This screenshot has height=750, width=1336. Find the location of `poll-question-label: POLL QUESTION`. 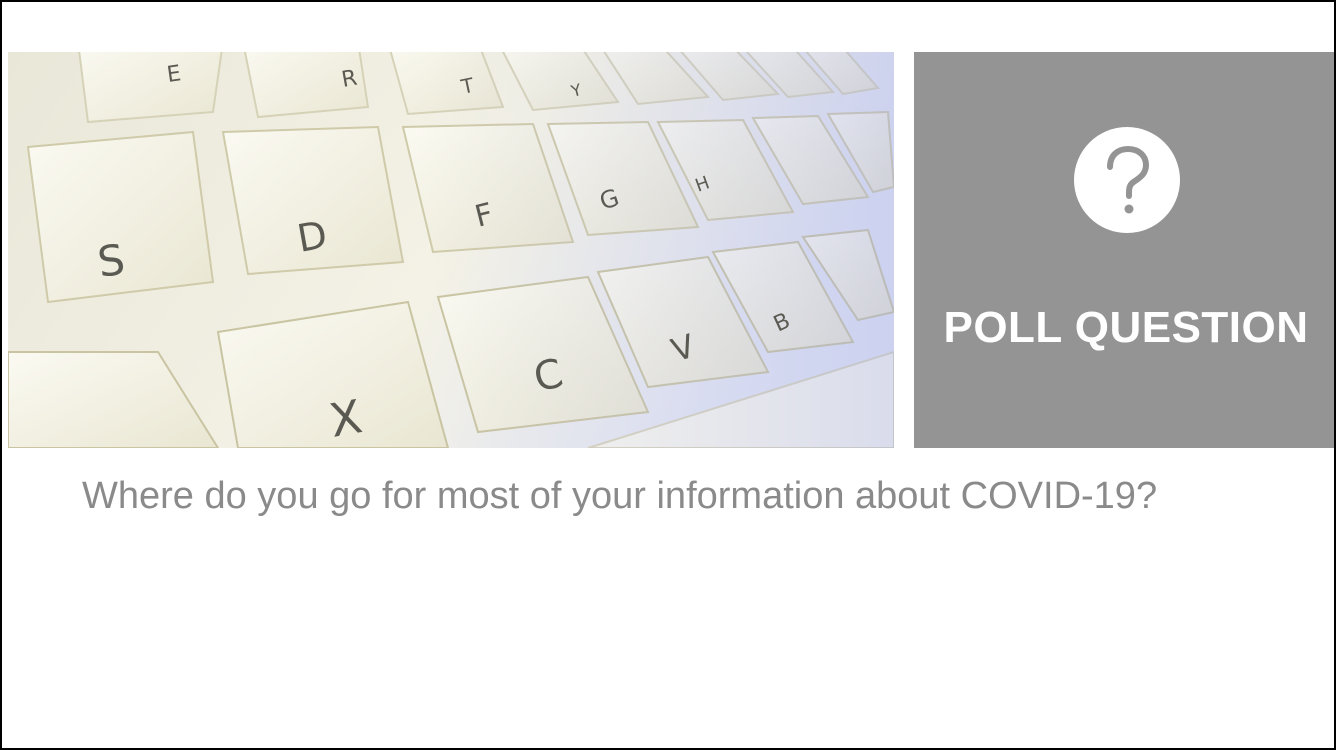

poll-question-label: POLL QUESTION is located at coordinates (1126, 327).